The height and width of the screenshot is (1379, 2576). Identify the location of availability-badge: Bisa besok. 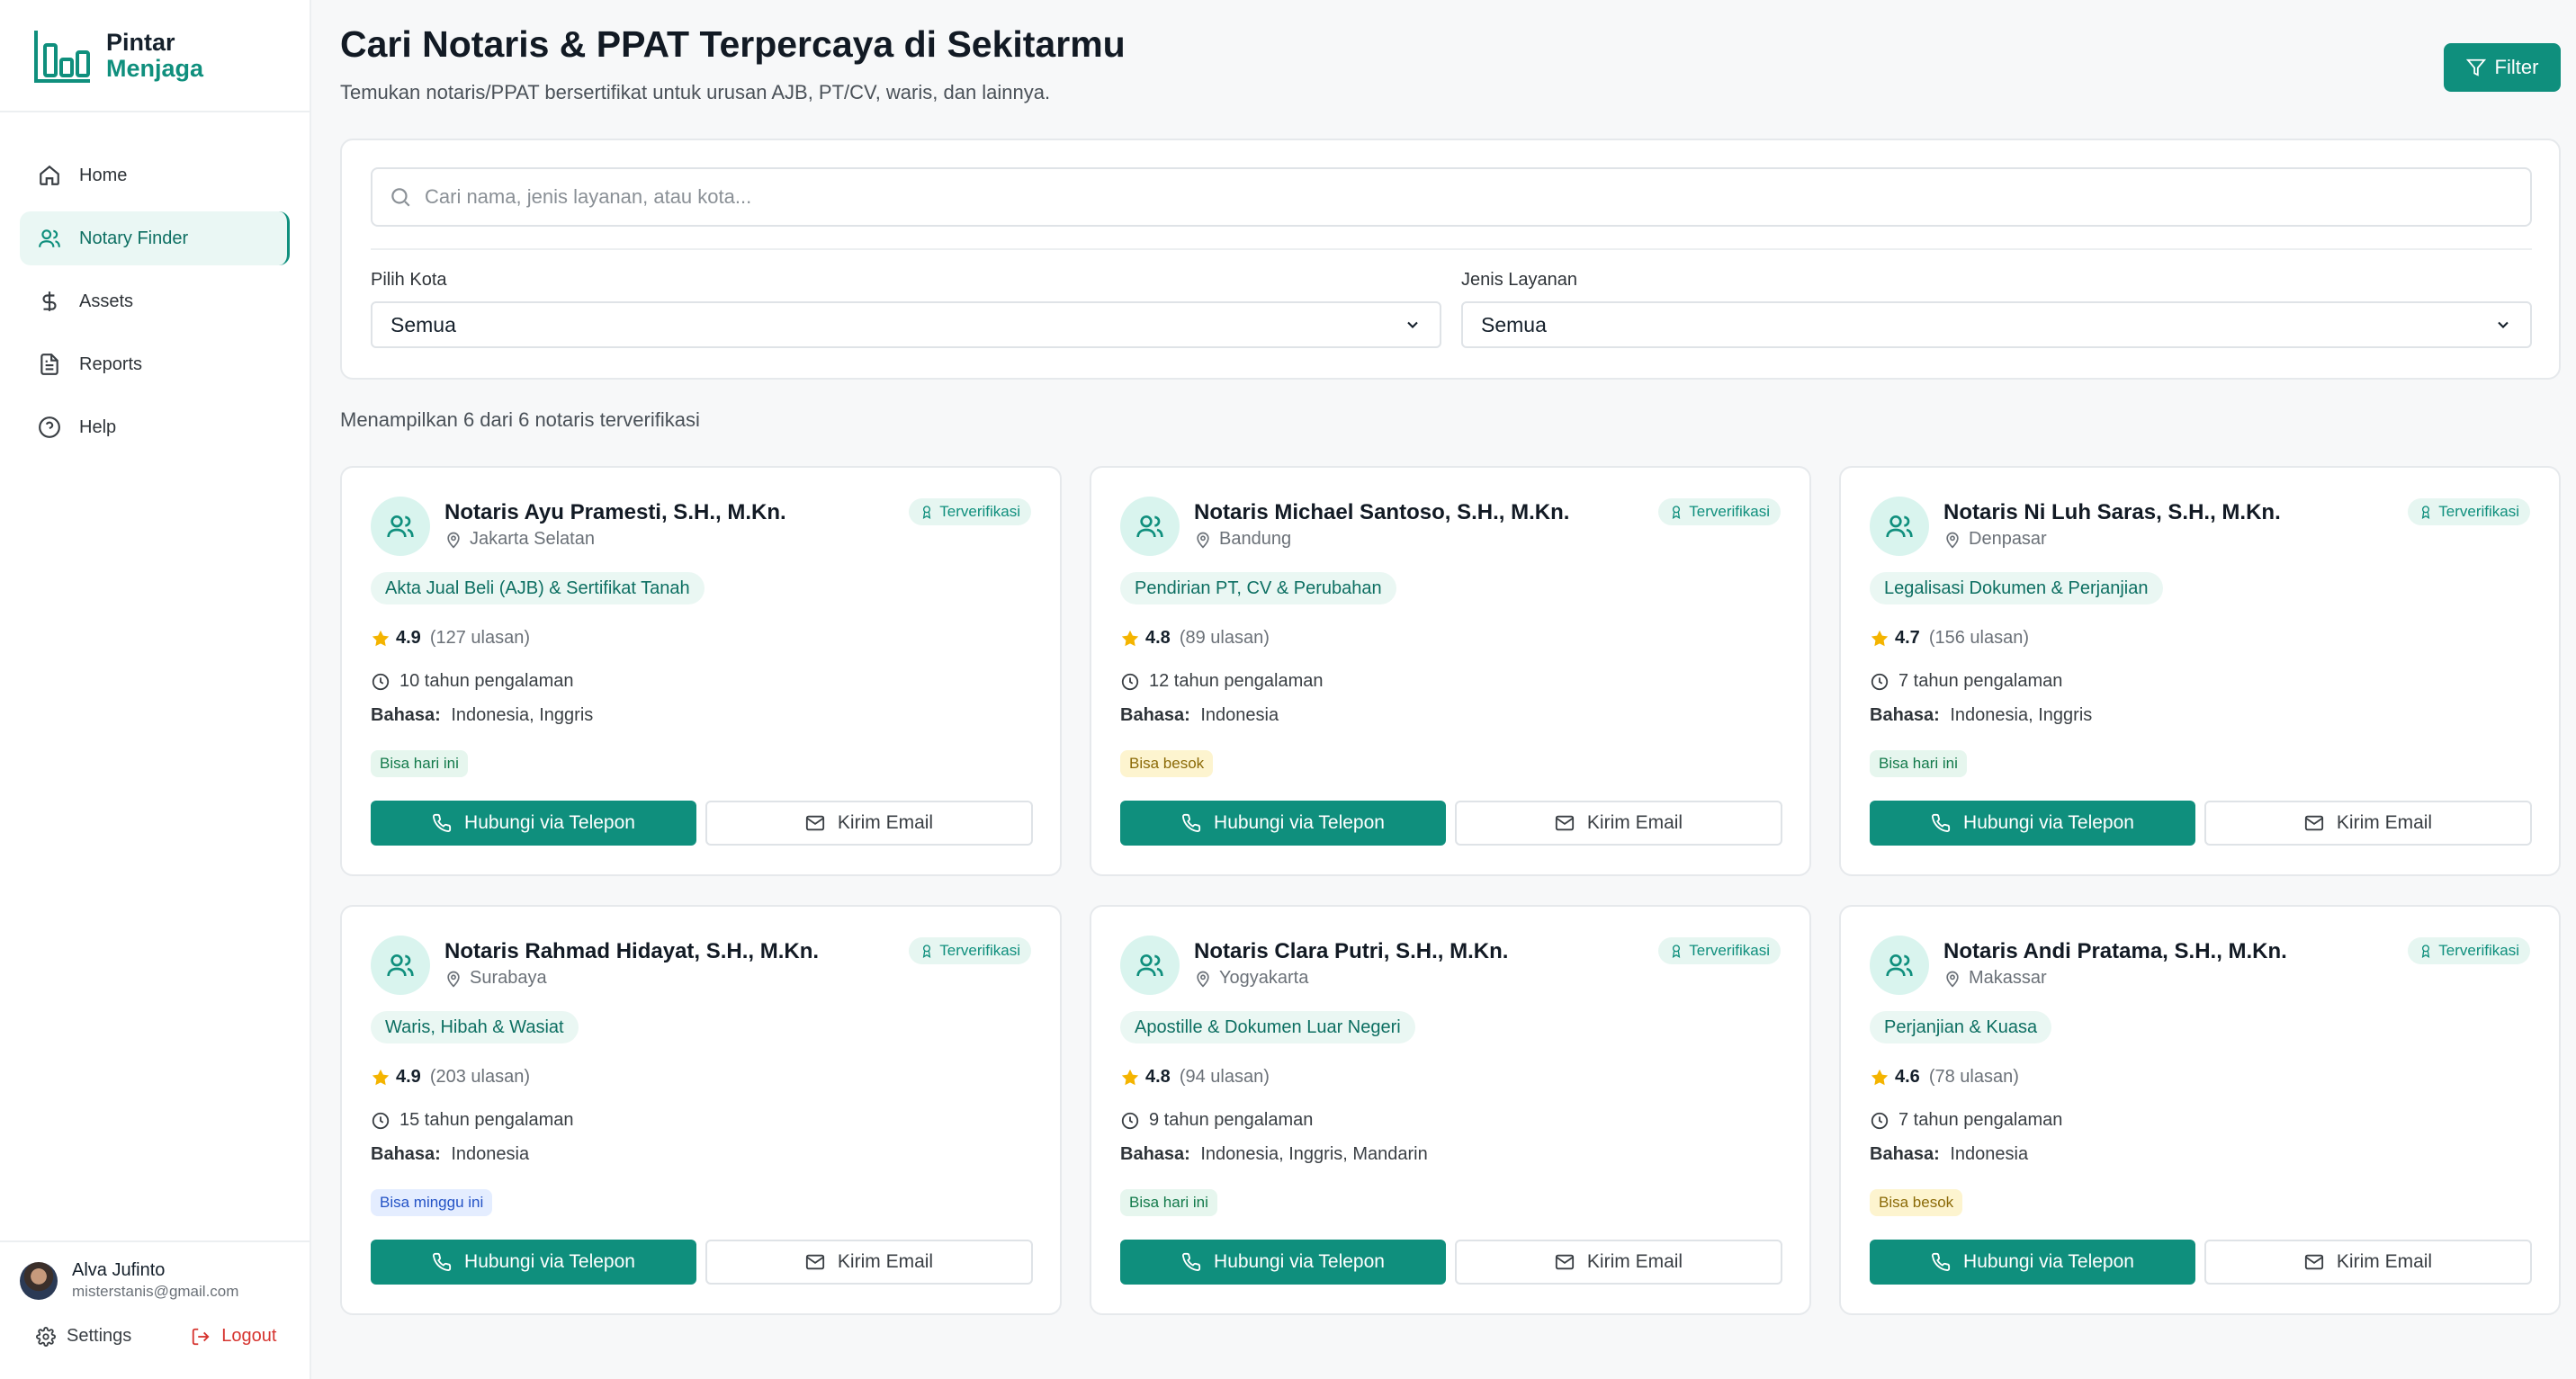
(1917, 1202).